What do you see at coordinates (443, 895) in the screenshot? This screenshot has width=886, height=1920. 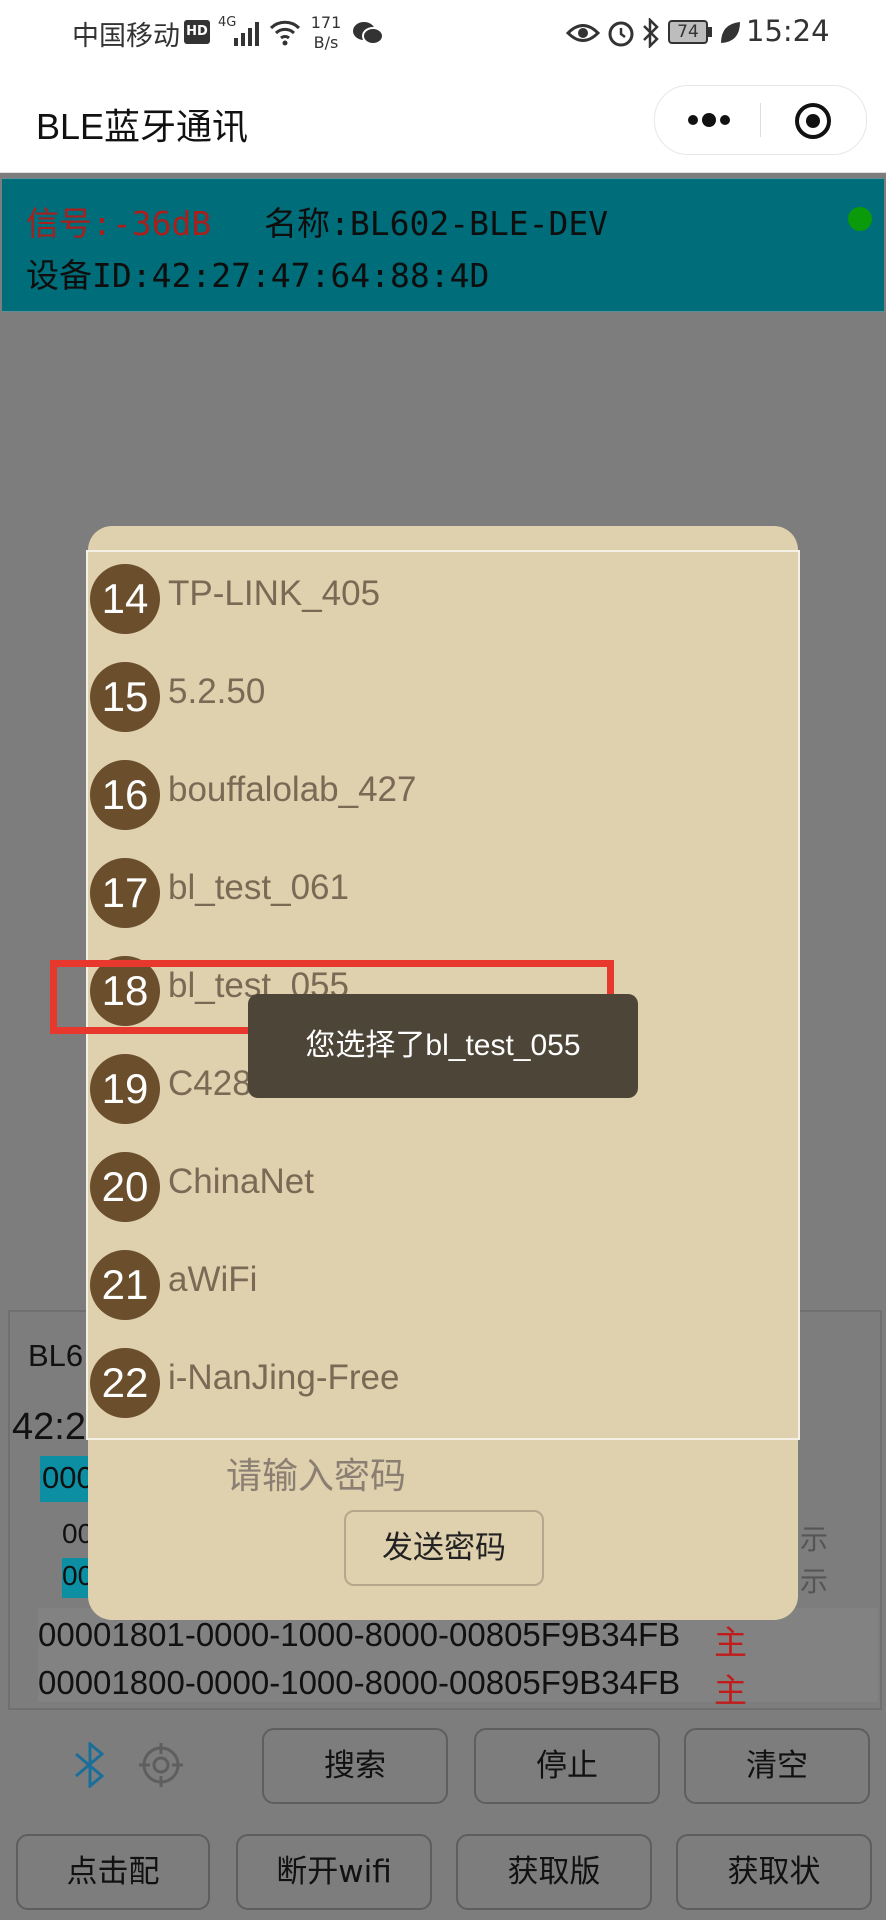 I see `wifi-list-item: 17 bl_test_061` at bounding box center [443, 895].